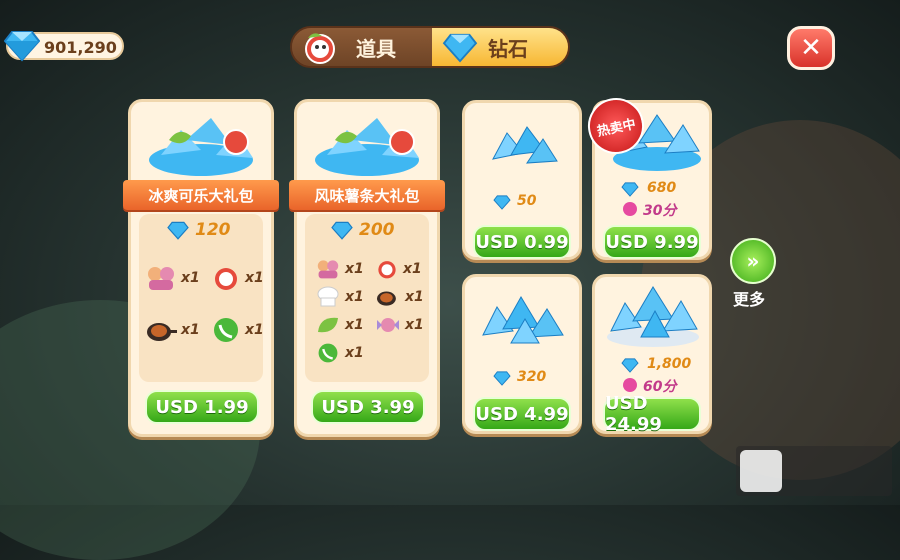  What do you see at coordinates (616, 128) in the screenshot?
I see `hot-sale-label: 热卖中` at bounding box center [616, 128].